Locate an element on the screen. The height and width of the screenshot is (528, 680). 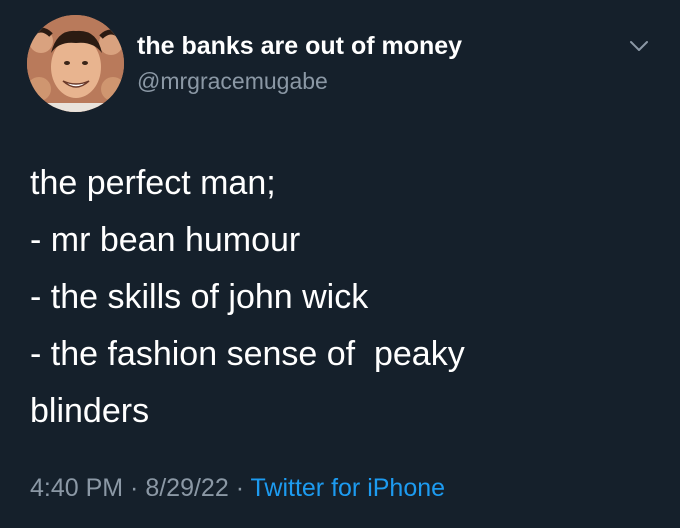
tweet-line: - the skills of john wick is located at coordinates (199, 297).